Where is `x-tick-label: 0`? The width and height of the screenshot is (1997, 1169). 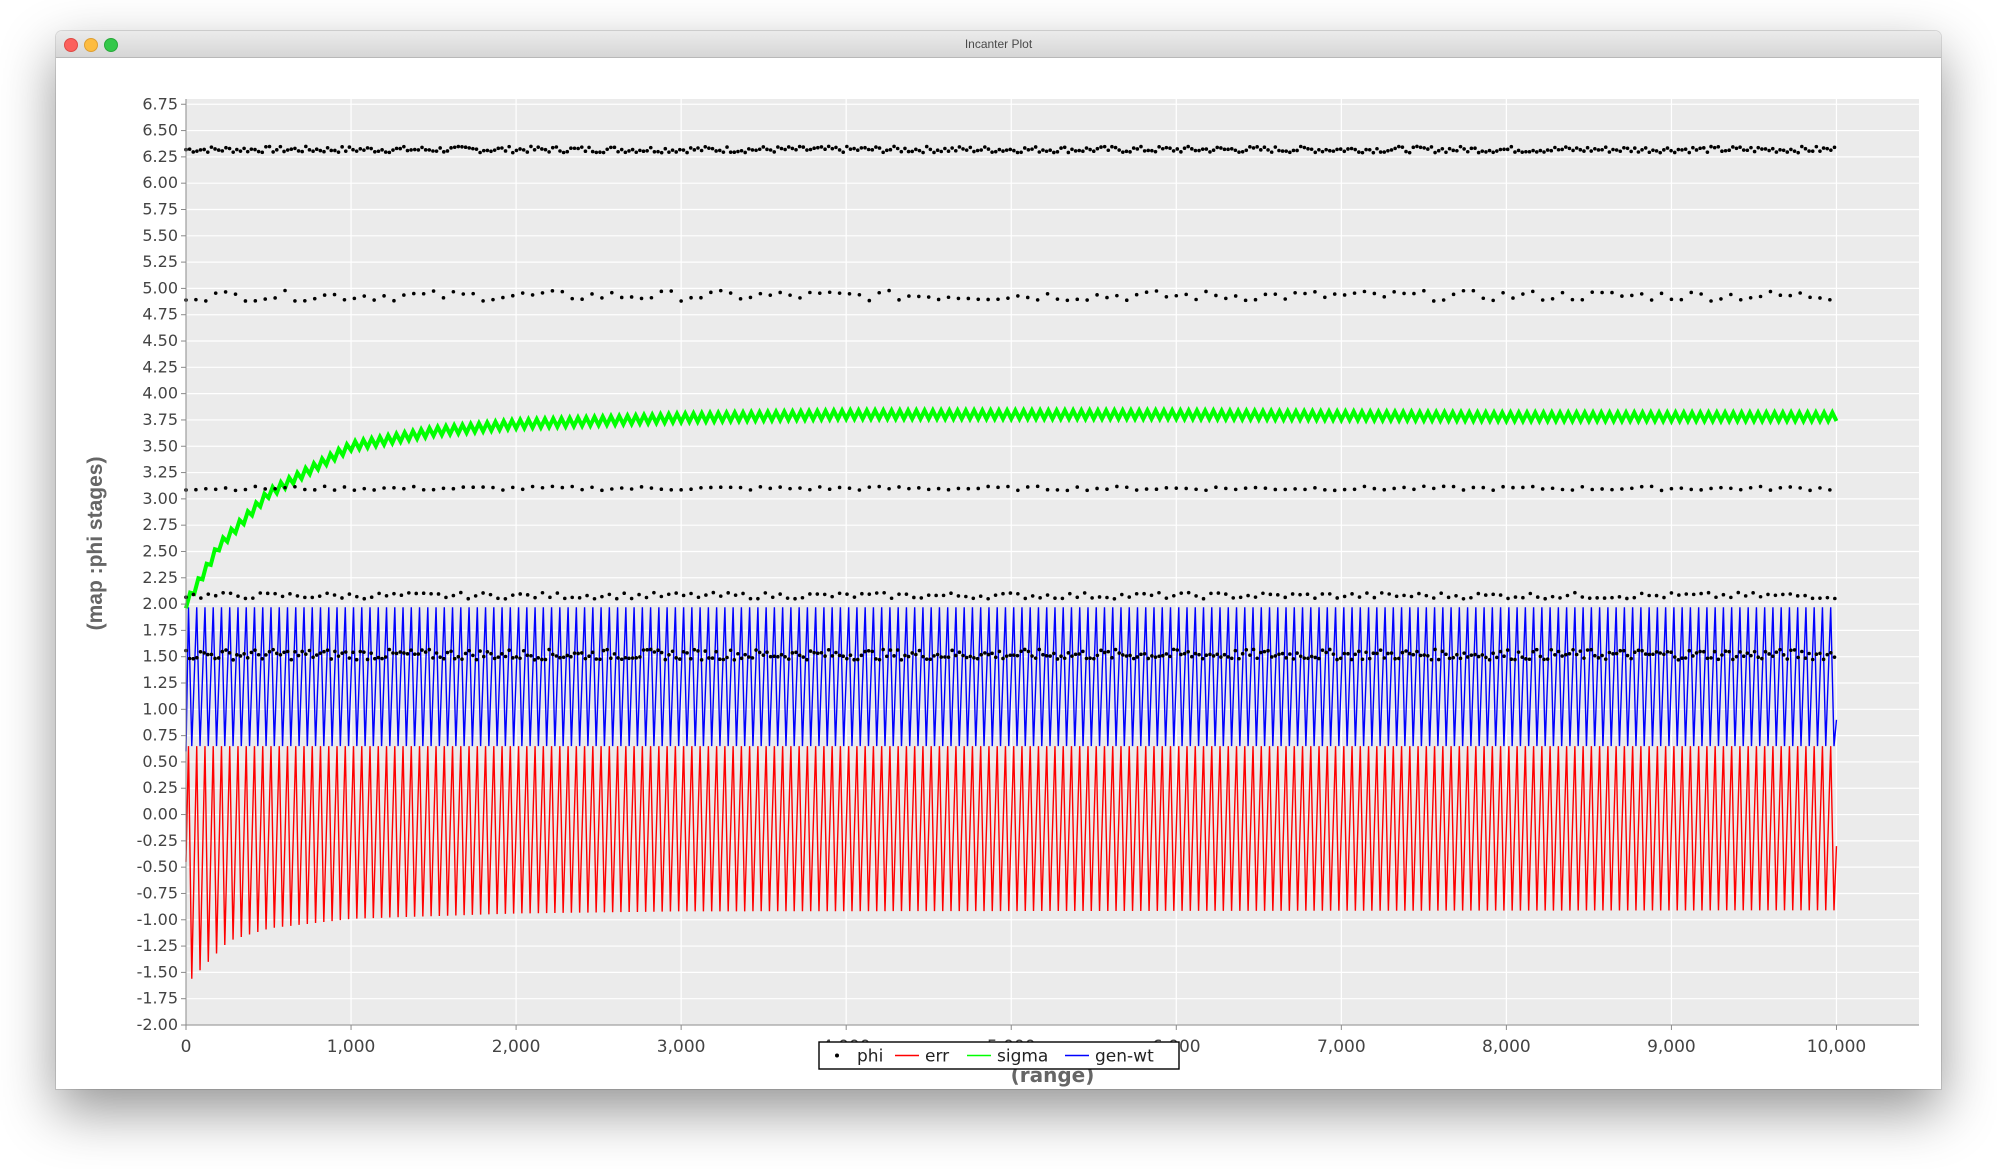
x-tick-label: 0 is located at coordinates (186, 1047).